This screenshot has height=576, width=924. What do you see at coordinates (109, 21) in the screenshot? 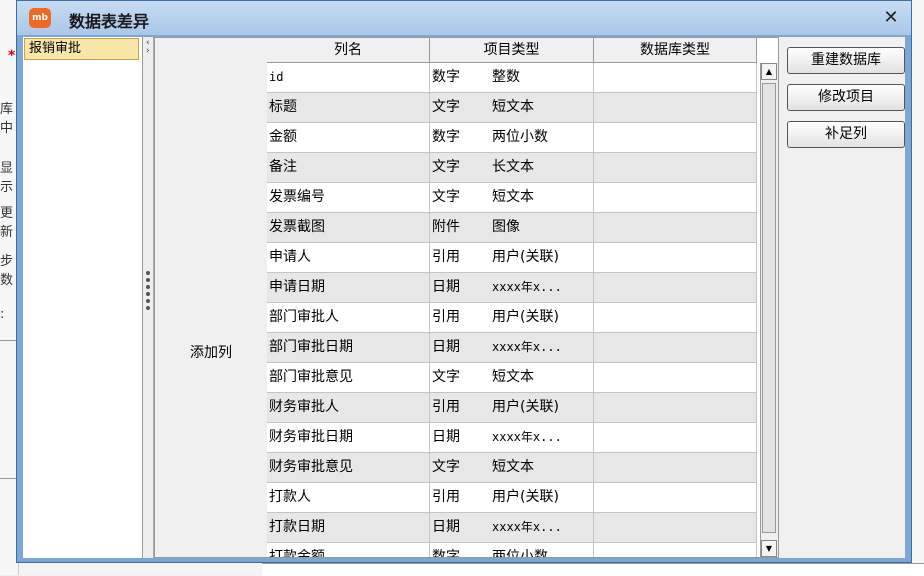
I see `dialog-title: 数据表差异` at bounding box center [109, 21].